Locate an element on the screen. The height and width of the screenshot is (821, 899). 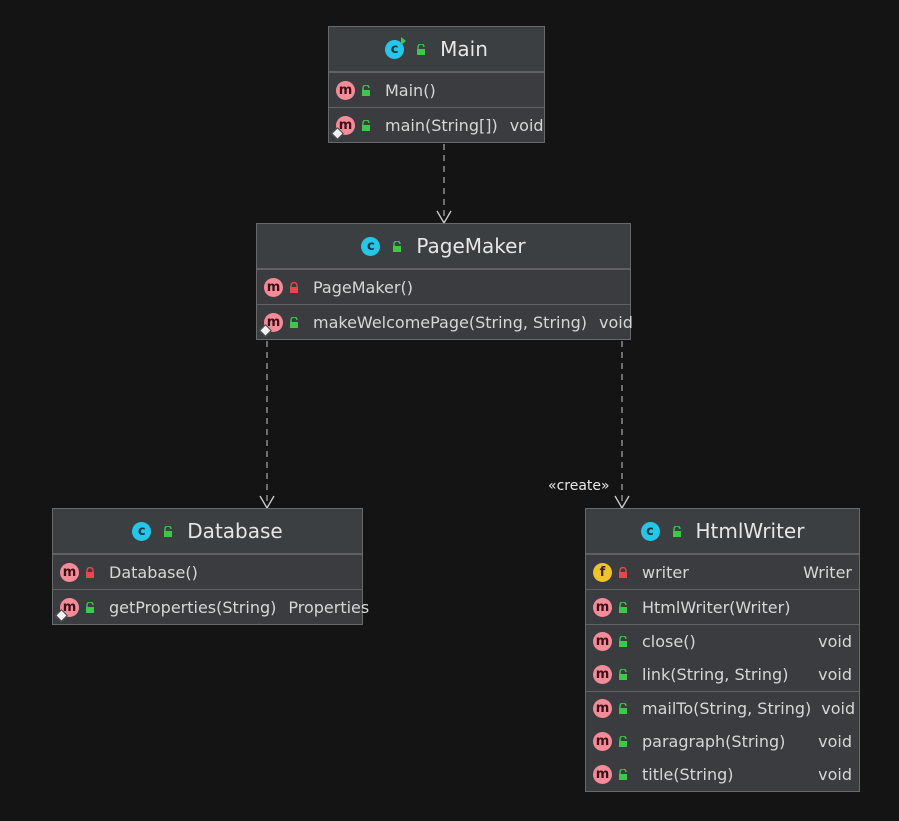
member-label: Database() is located at coordinates (153, 572).